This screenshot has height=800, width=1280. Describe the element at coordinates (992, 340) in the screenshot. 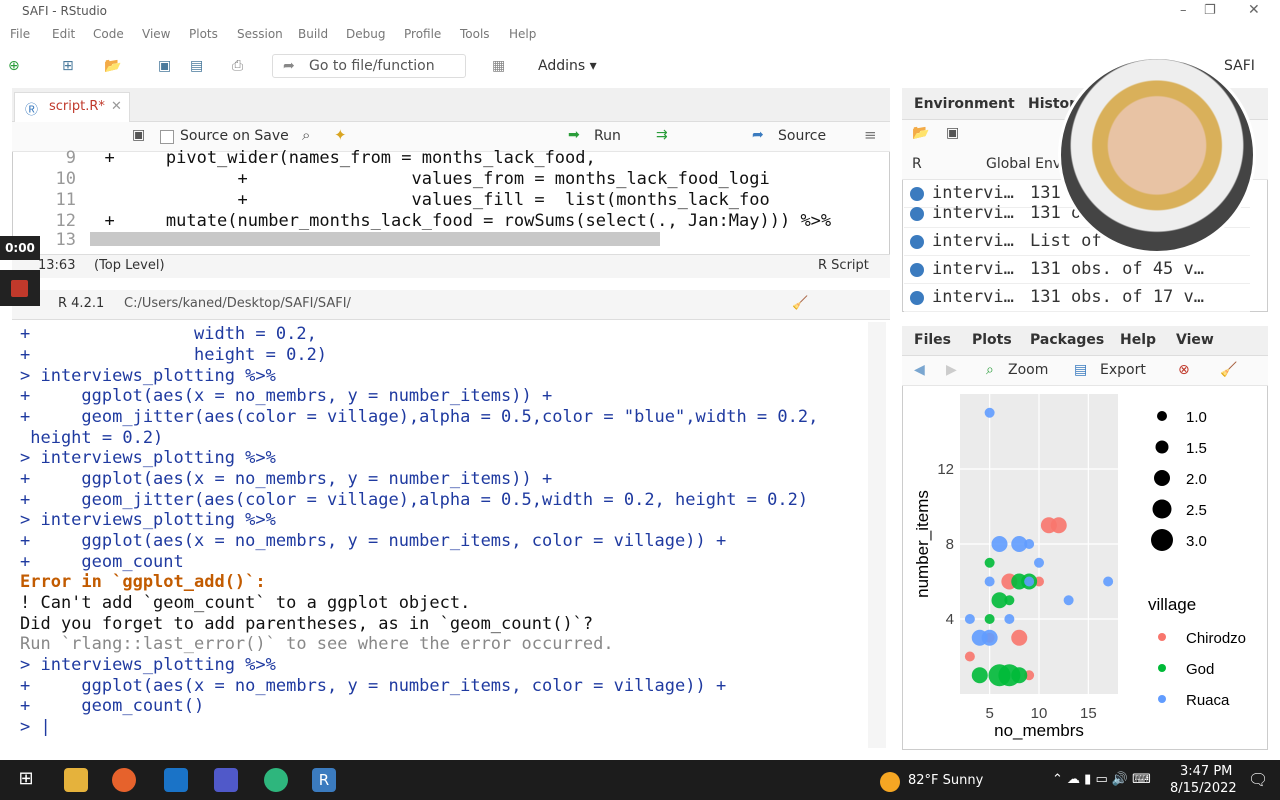

I see `tab-plots: Plots` at that location.